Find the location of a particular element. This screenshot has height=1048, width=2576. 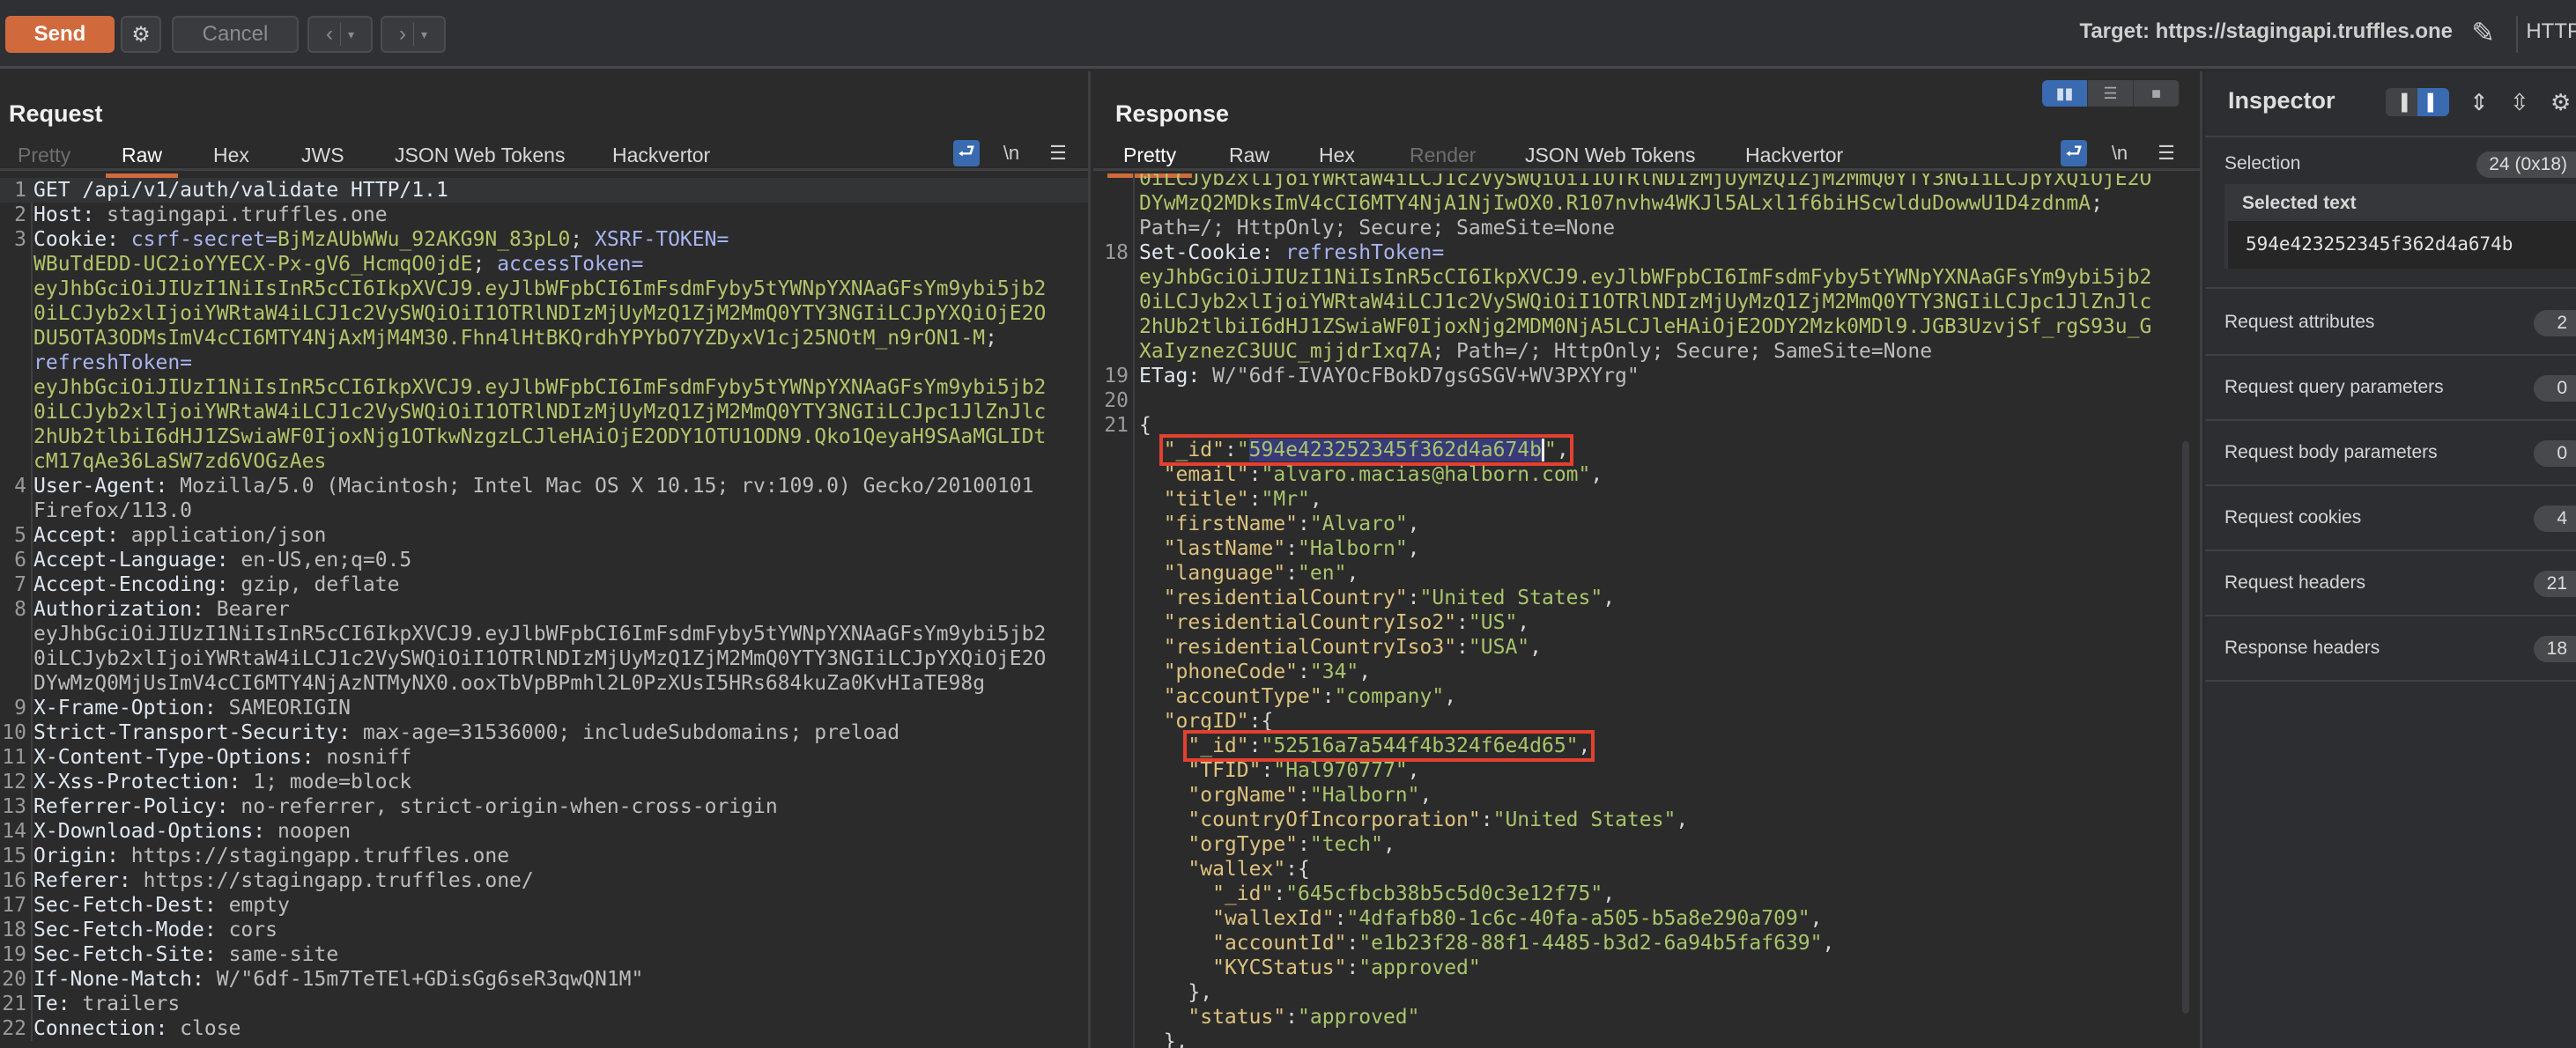

punctuation: ; is located at coordinates (991, 338).